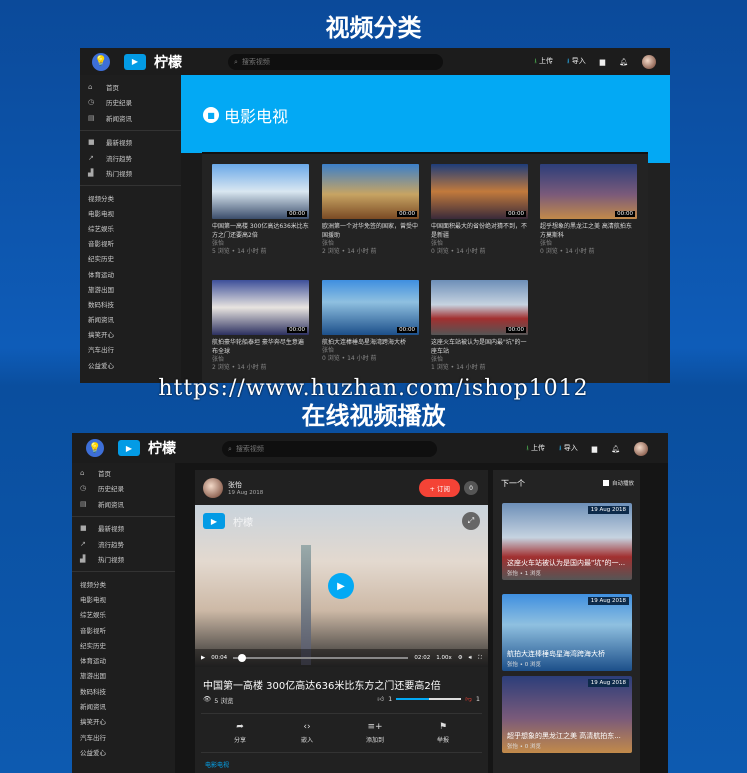  Describe the element at coordinates (468, 699) in the screenshot. I see `dislike-icon: 👎︎` at that location.